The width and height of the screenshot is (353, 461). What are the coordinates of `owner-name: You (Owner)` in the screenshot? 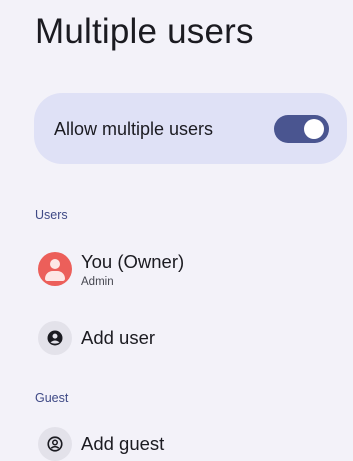 It's located at (133, 261).